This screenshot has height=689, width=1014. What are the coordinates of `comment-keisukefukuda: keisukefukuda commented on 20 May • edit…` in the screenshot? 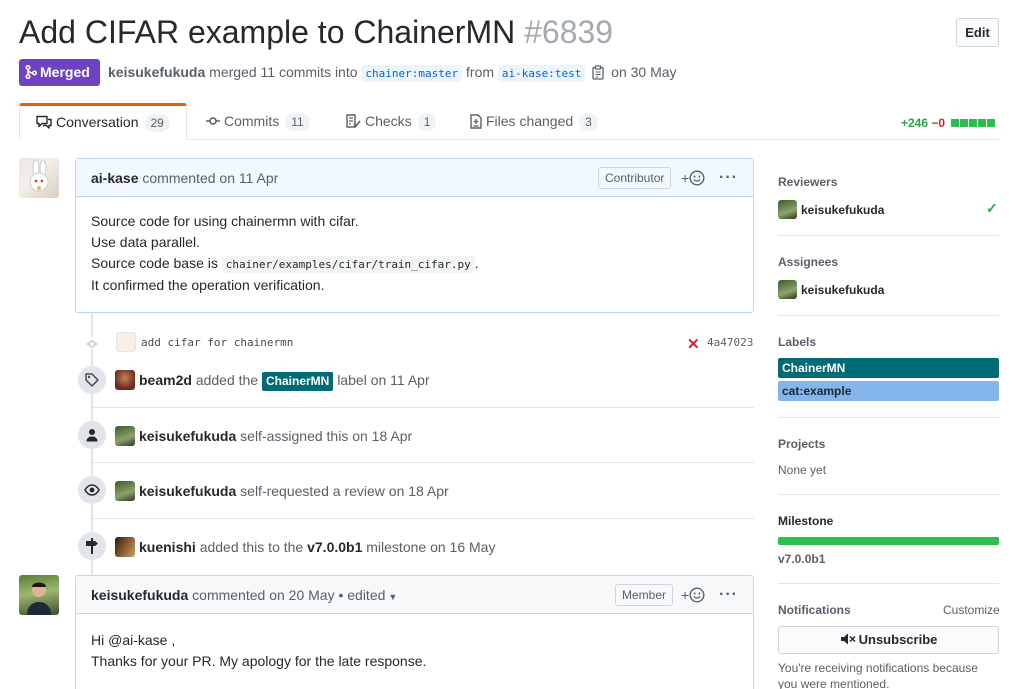 It's located at (414, 632).